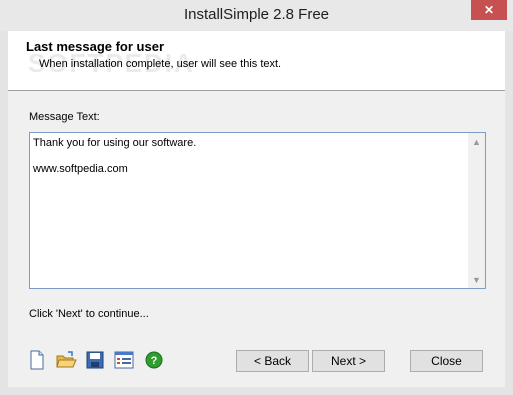 Image resolution: width=513 pixels, height=395 pixels. What do you see at coordinates (66, 360) in the screenshot?
I see `open-folder-icon` at bounding box center [66, 360].